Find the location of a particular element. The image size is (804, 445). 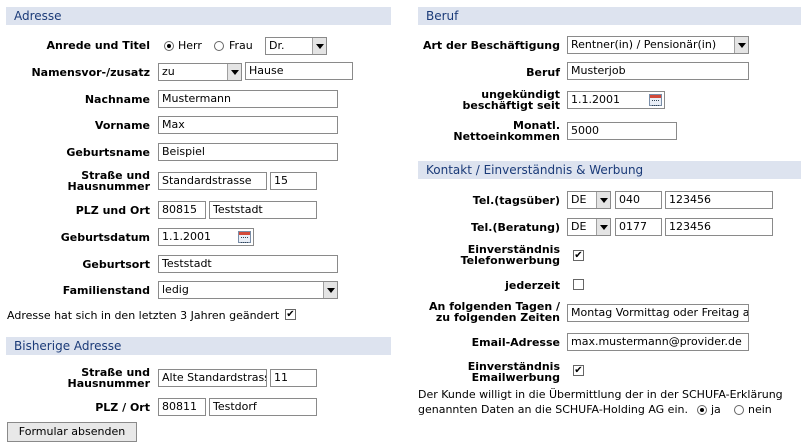

employment-label: Art der Beschäftigung is located at coordinates (491, 45).